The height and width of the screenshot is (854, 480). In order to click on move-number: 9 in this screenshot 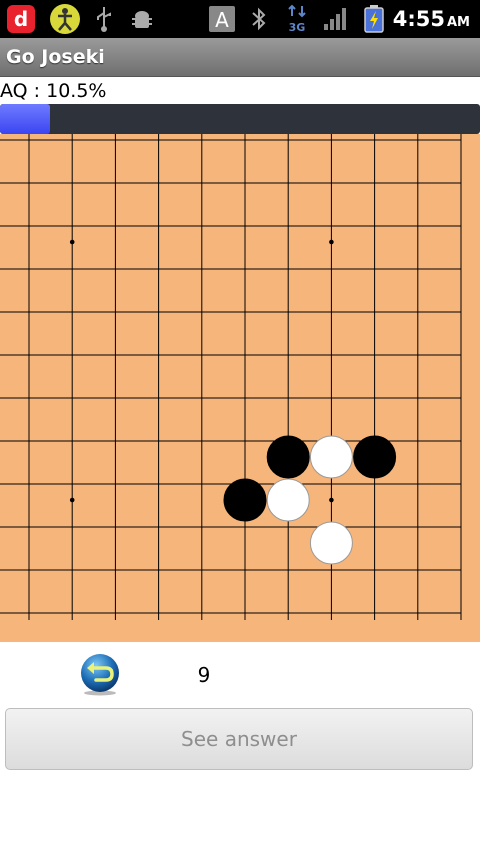, I will do `click(204, 675)`.